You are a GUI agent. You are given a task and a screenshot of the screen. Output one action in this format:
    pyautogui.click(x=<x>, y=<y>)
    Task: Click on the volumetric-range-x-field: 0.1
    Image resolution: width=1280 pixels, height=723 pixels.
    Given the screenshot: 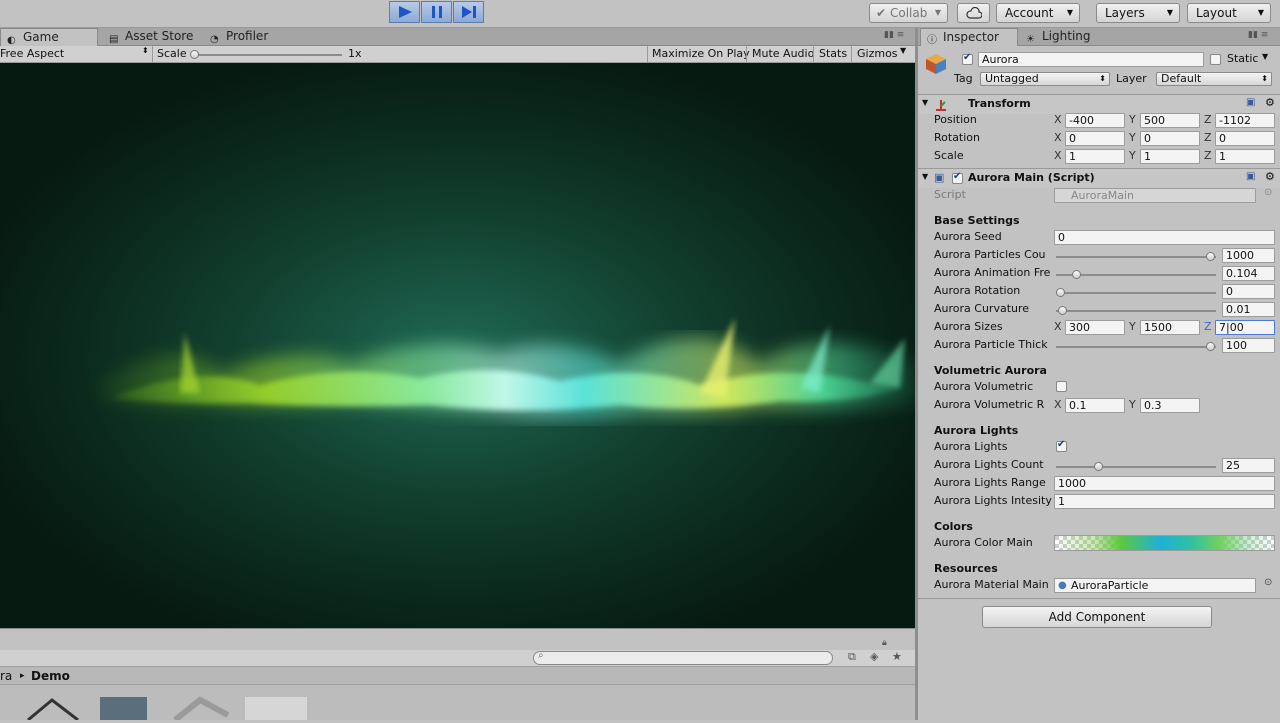 What is the action you would take?
    pyautogui.click(x=1095, y=405)
    